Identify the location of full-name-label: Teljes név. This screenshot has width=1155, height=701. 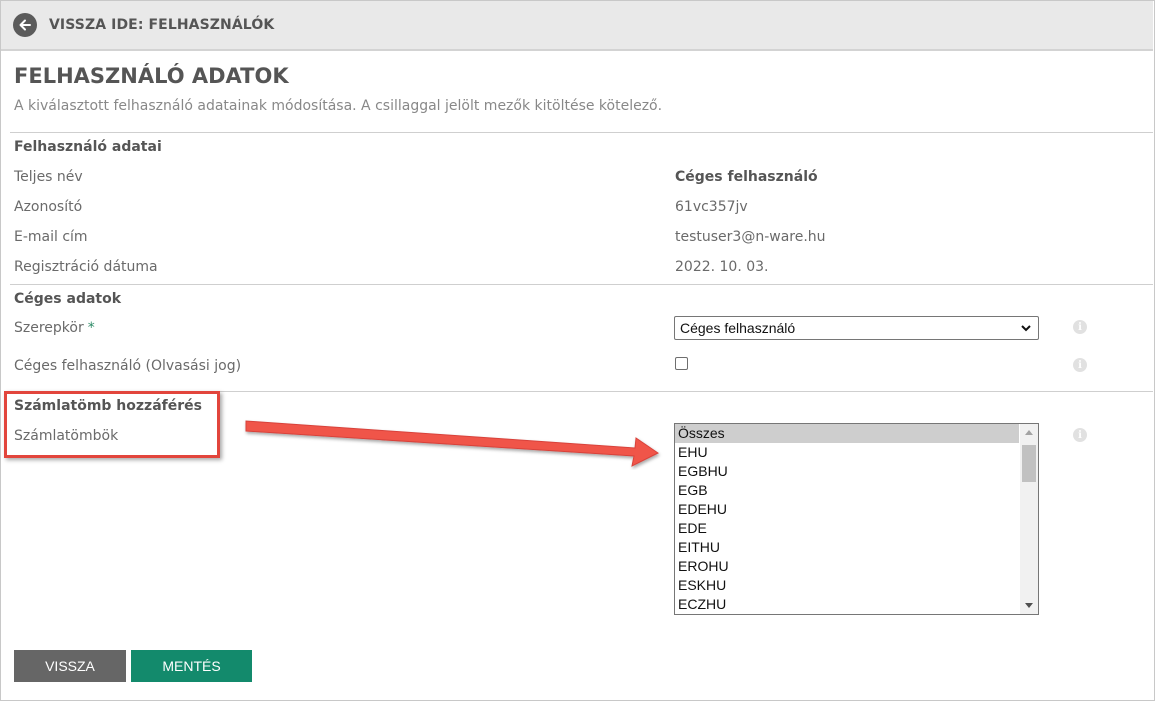
(48, 177).